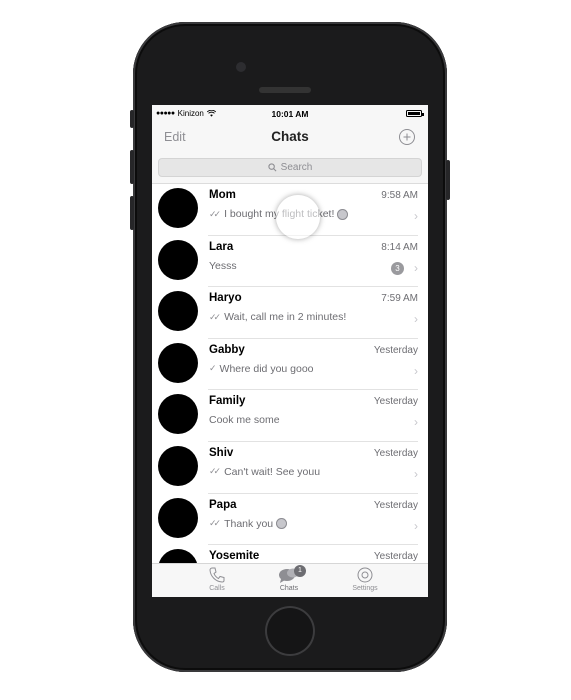 Image resolution: width=571 pixels, height=700 pixels. Describe the element at coordinates (227, 349) in the screenshot. I see `chat-name: Gabby` at that location.